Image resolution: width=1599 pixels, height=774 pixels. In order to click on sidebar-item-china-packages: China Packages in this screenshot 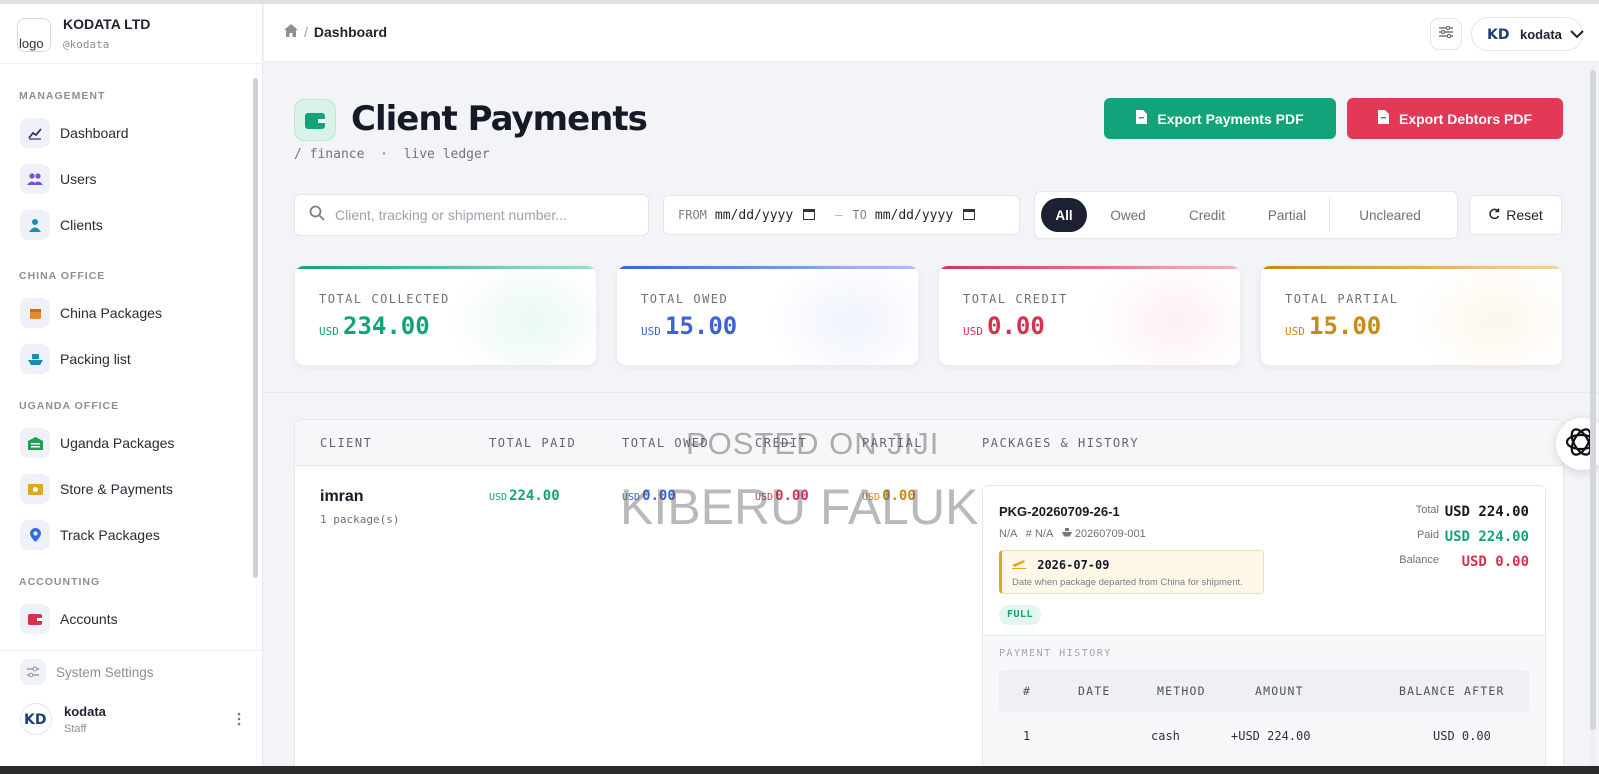, I will do `click(130, 313)`.